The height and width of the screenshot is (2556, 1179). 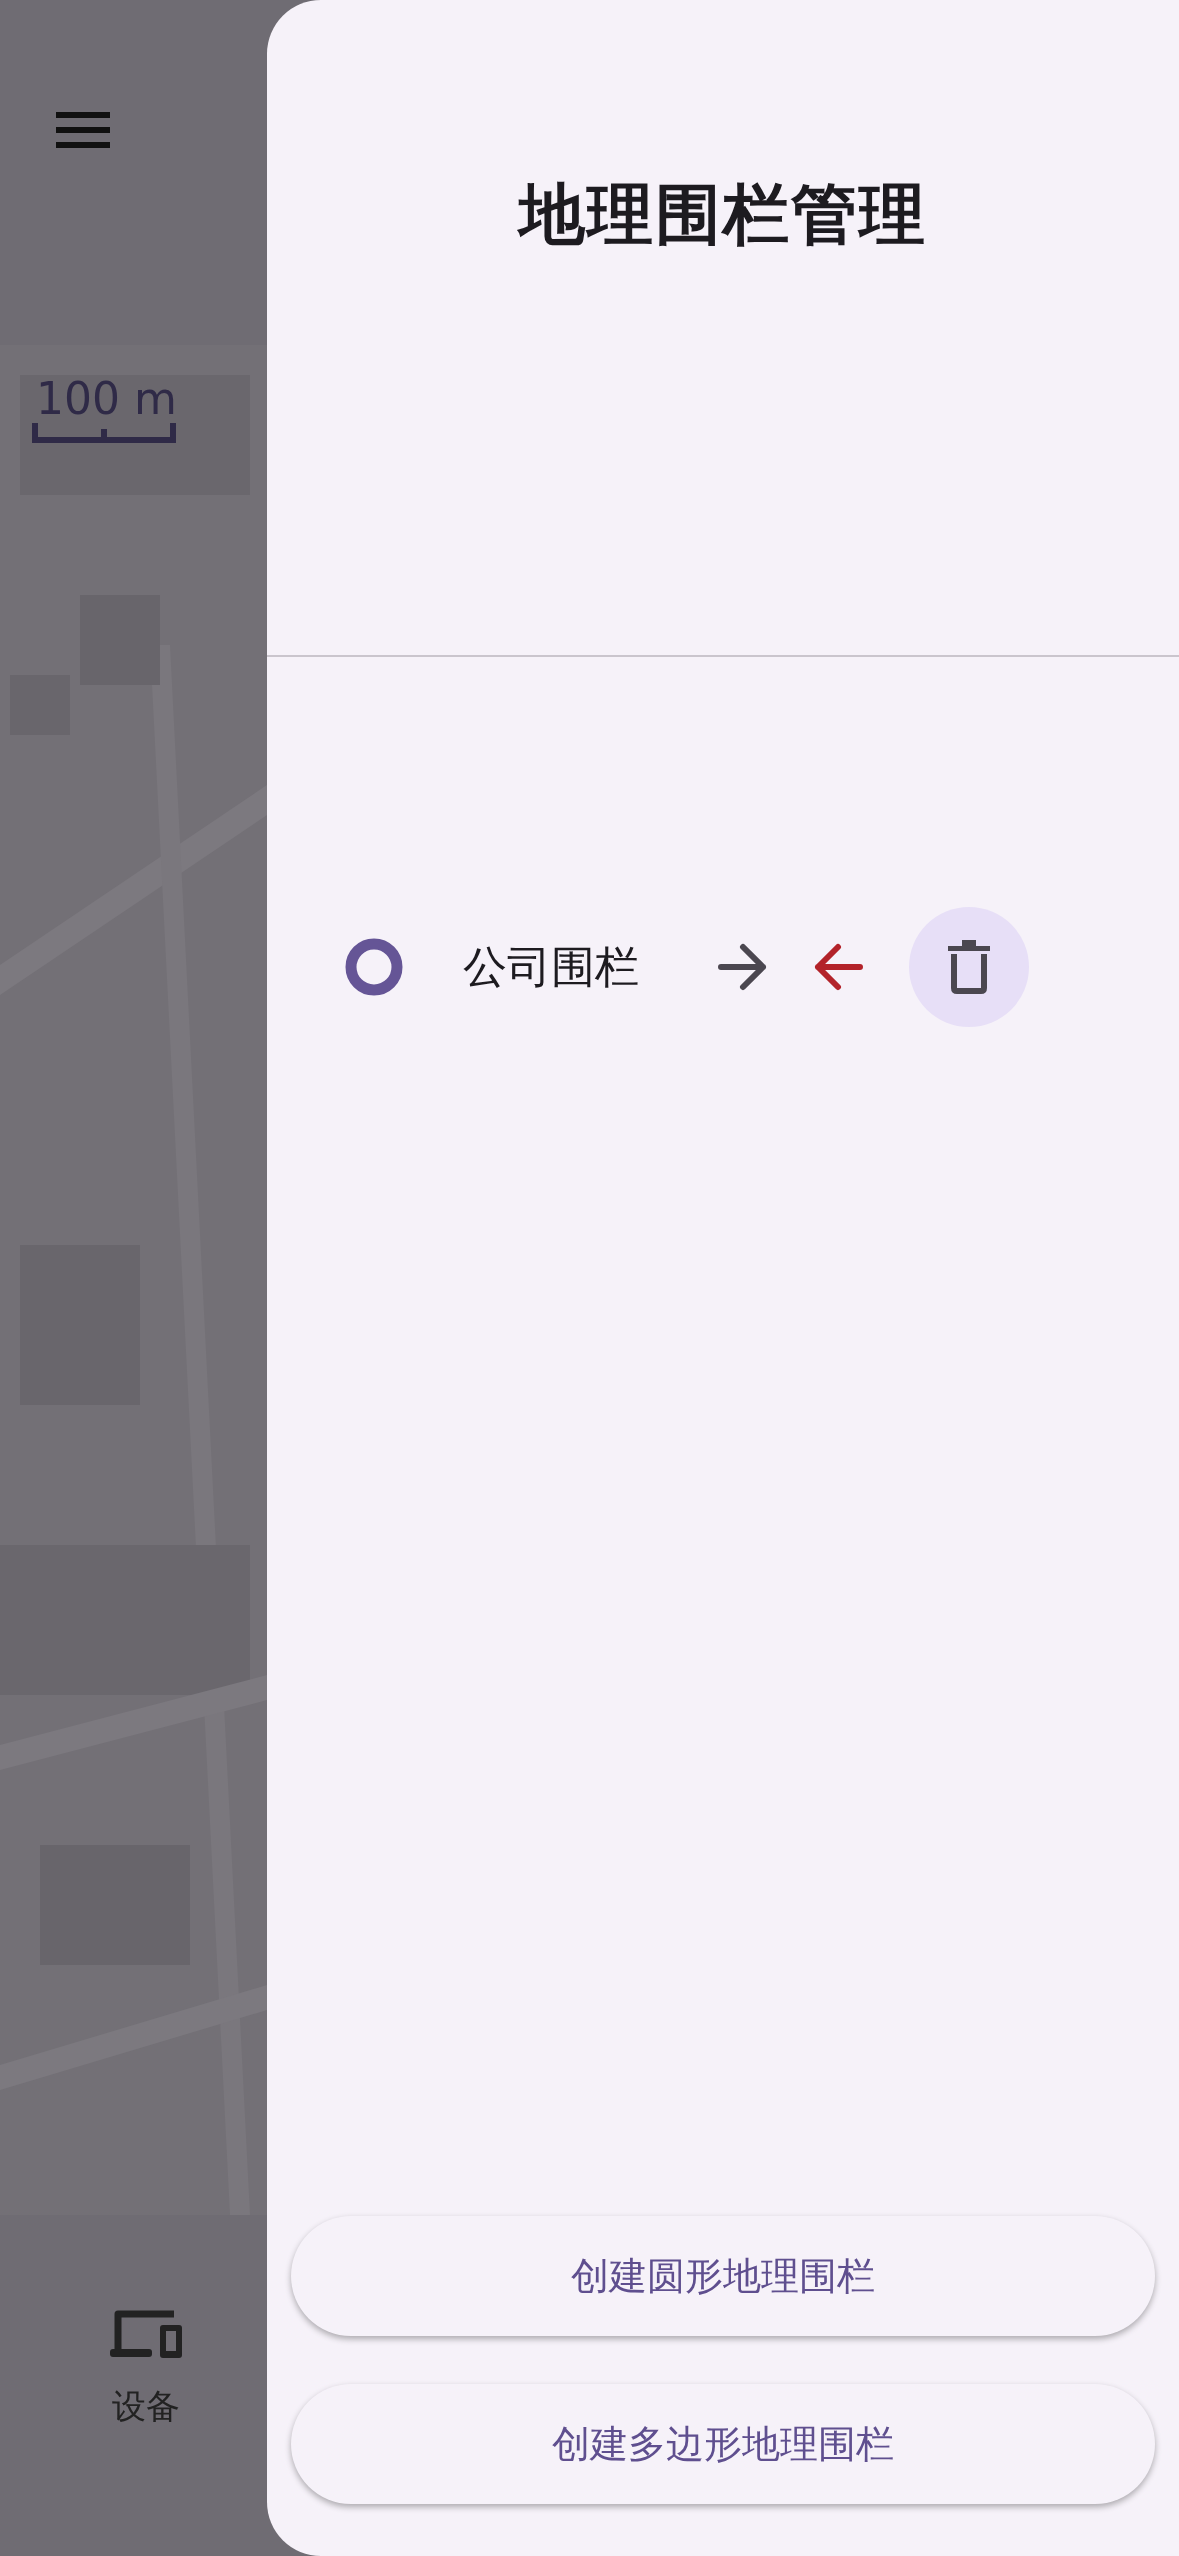 I want to click on create-button: 创建多边形地理围栏, so click(x=723, y=2444).